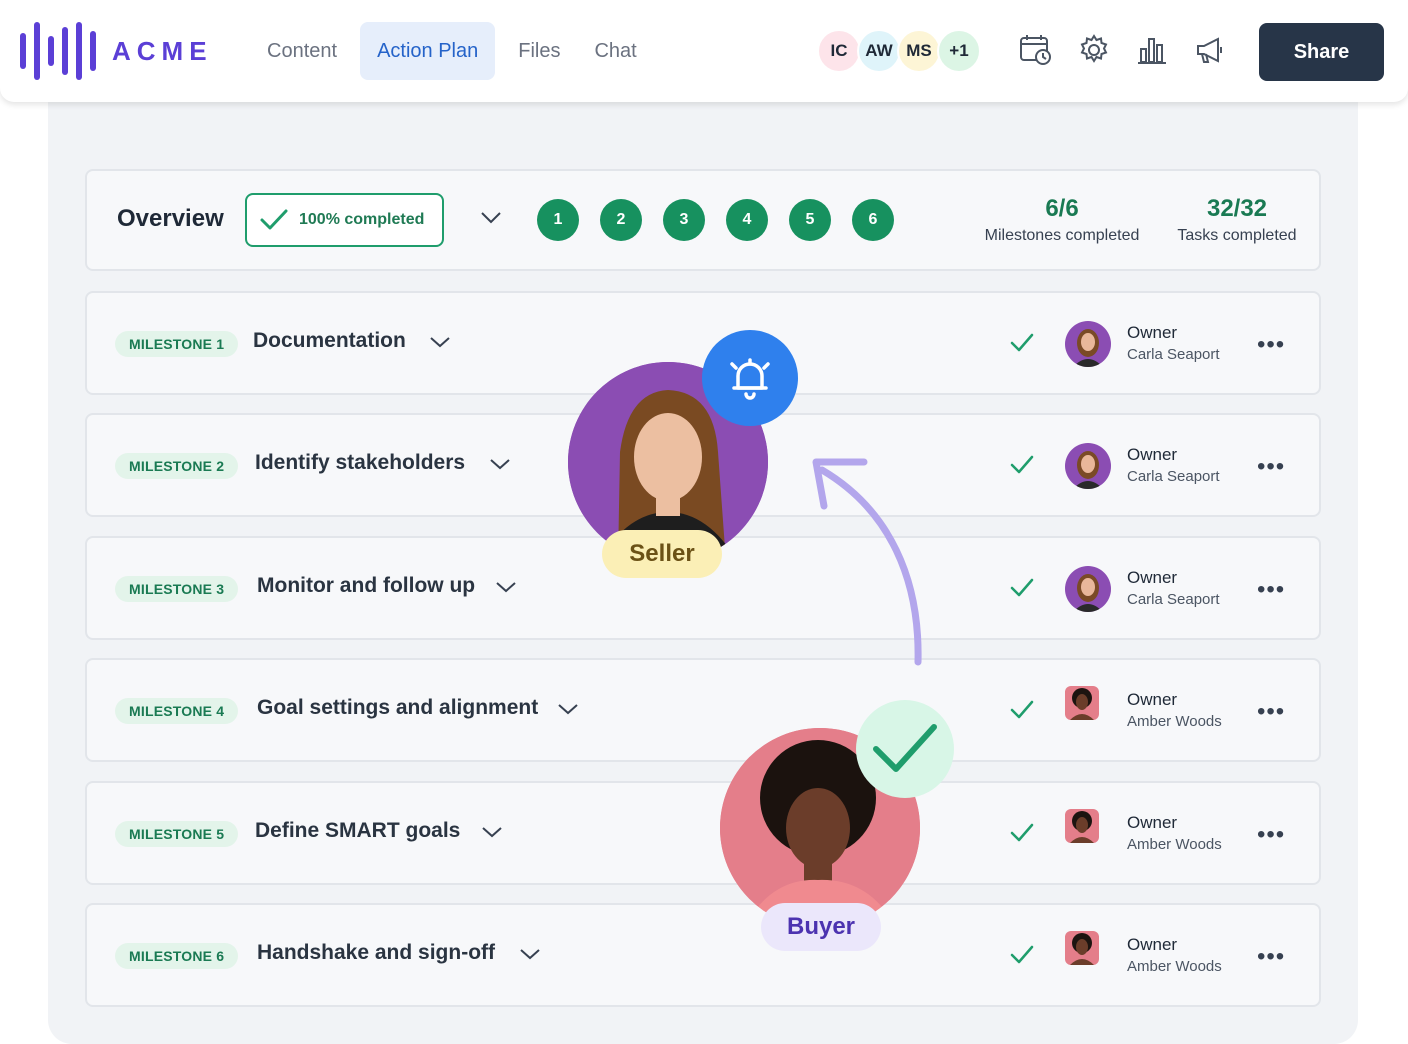  What do you see at coordinates (919, 51) in the screenshot?
I see `avatar-ms: MS` at bounding box center [919, 51].